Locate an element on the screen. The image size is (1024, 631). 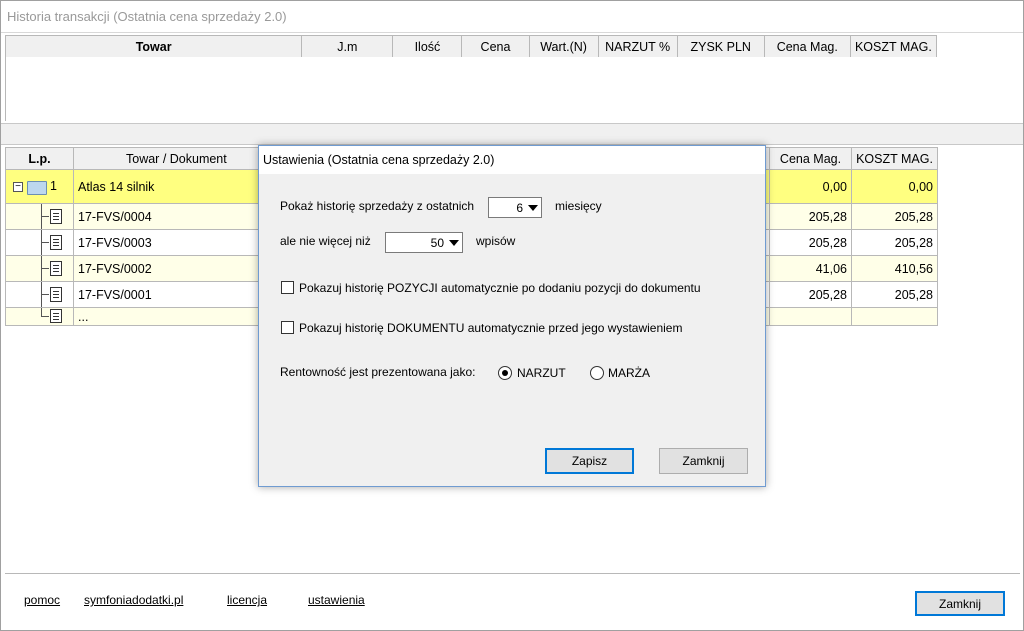
radio-narzut-label: NARZUT is located at coordinates (541, 373).